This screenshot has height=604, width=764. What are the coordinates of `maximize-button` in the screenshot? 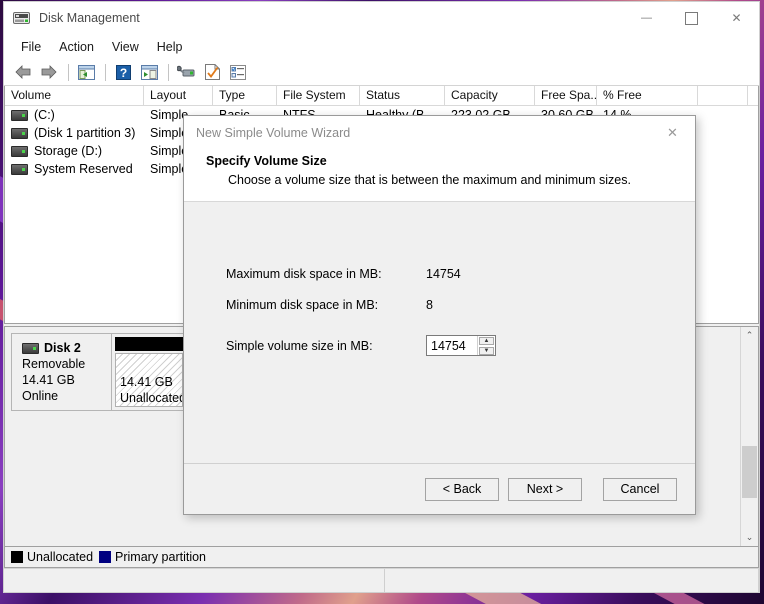 It's located at (691, 18).